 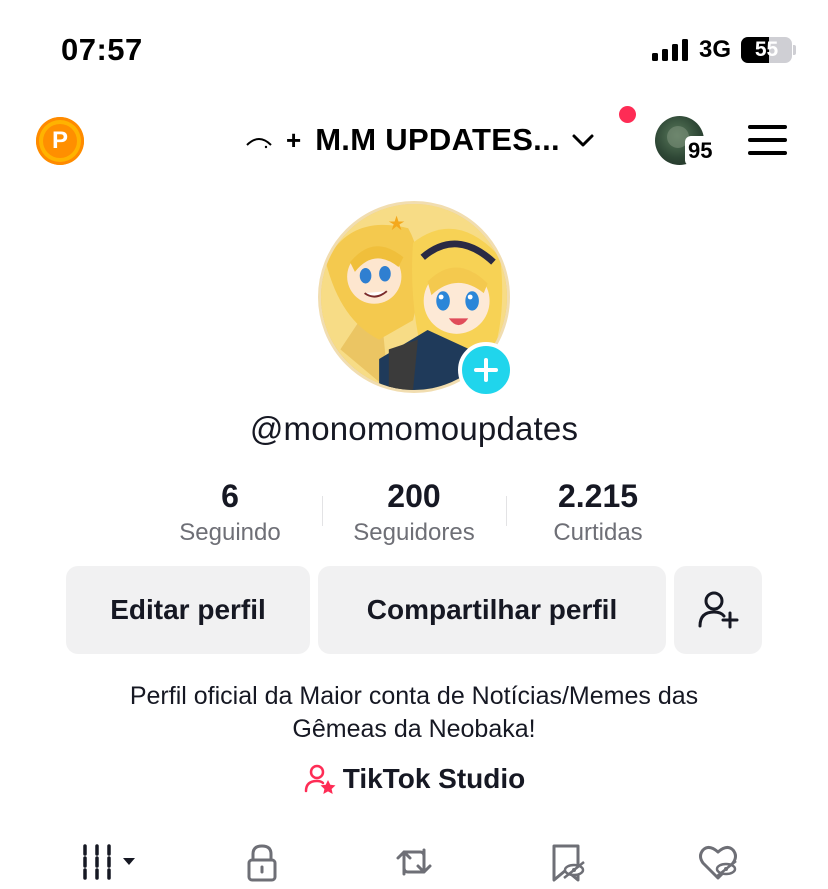 What do you see at coordinates (294, 139) in the screenshot?
I see `plus-mark: +` at bounding box center [294, 139].